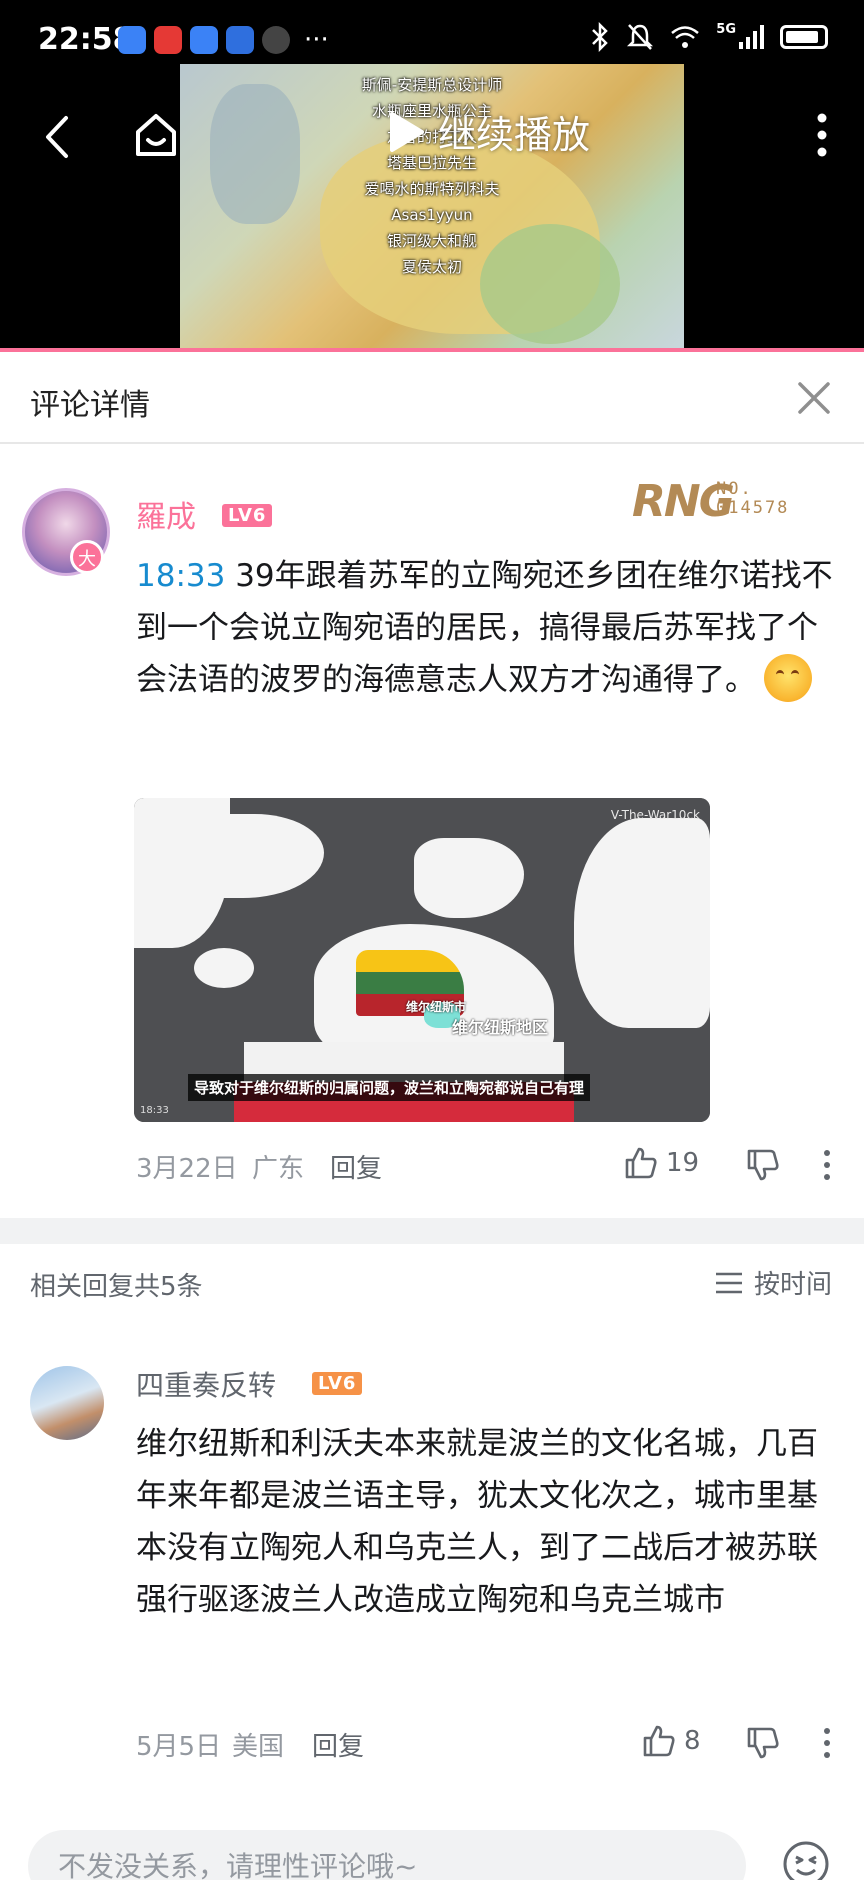 This screenshot has width=864, height=1880. Describe the element at coordinates (90, 405) in the screenshot. I see `page-title: 评论详情` at that location.